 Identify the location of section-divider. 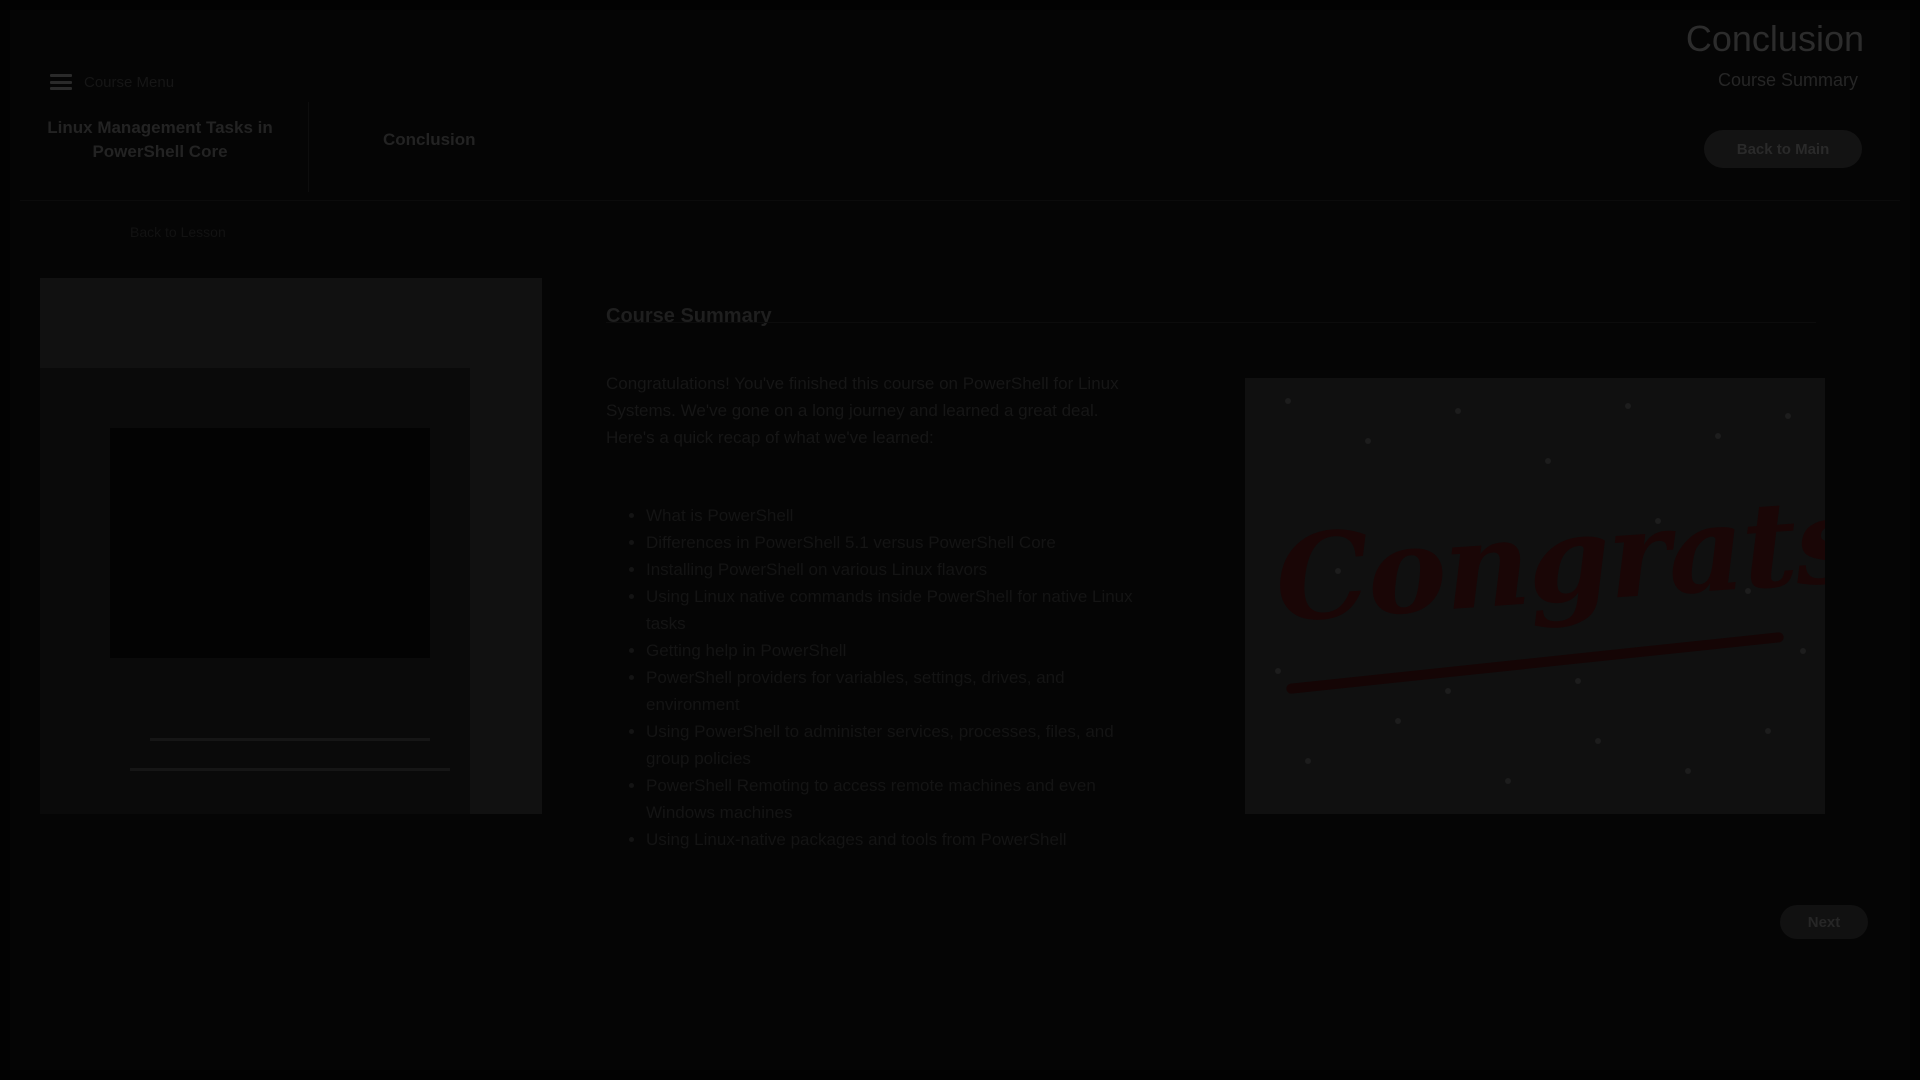
(1211, 322).